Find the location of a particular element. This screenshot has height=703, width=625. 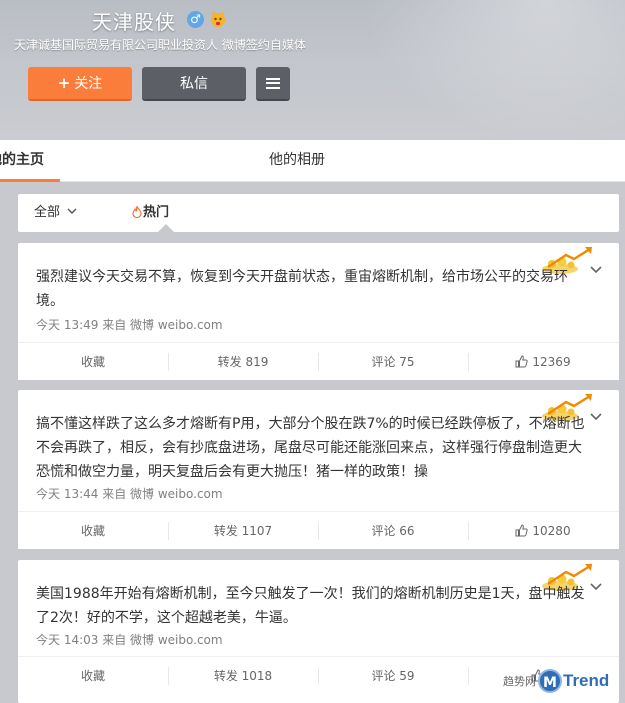

watermark-logo: 趋势网 M Trend is located at coordinates (562, 681).